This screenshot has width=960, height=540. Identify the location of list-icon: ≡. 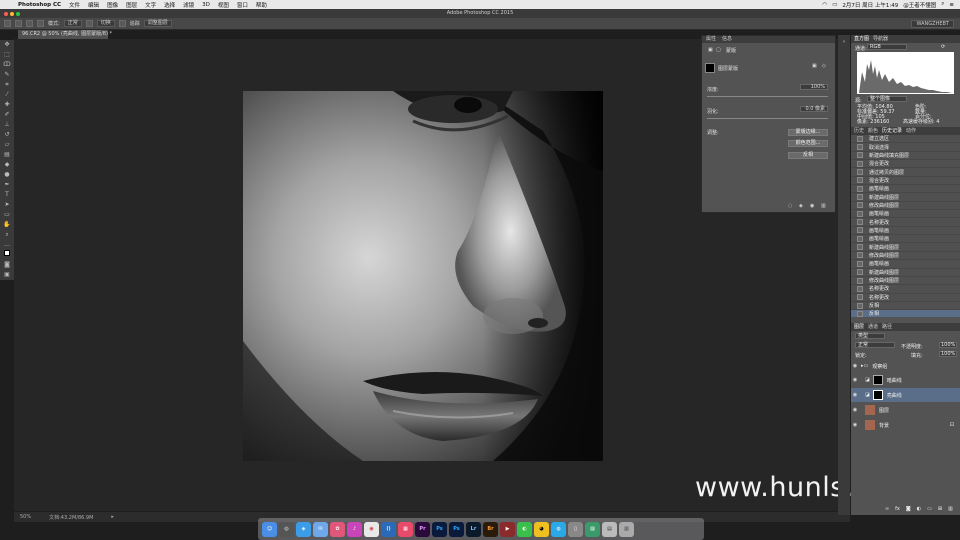
(951, 5).